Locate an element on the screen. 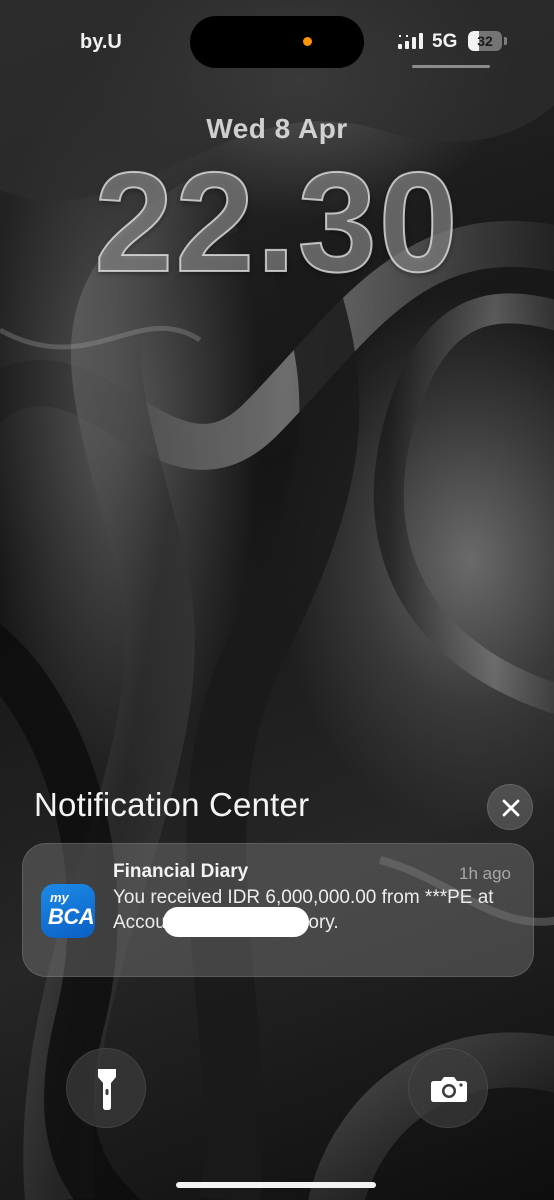 This screenshot has width=554, height=1200. clear-notifications-button is located at coordinates (510, 807).